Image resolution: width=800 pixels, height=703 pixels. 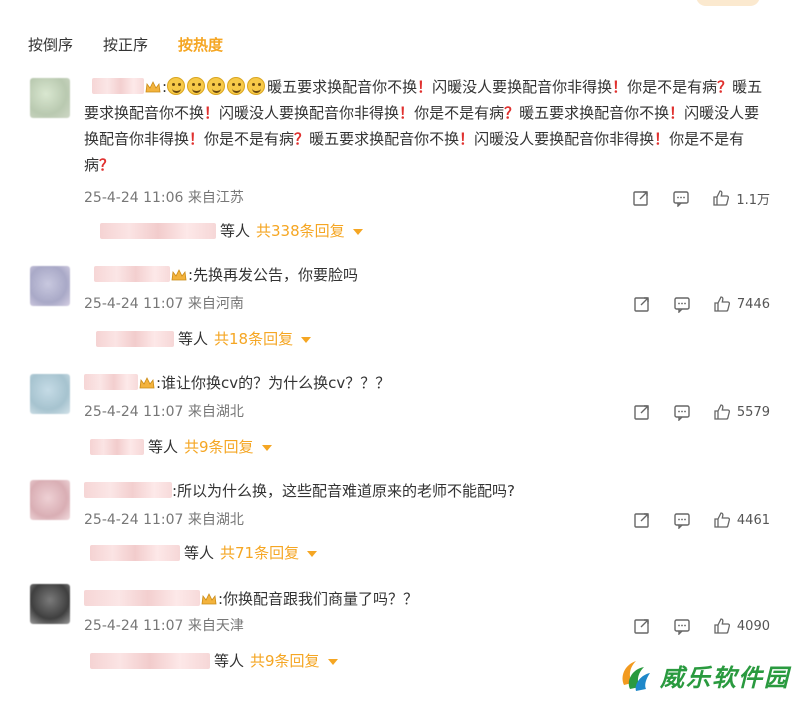 What do you see at coordinates (728, 3) in the screenshot?
I see `top-pill-decoration` at bounding box center [728, 3].